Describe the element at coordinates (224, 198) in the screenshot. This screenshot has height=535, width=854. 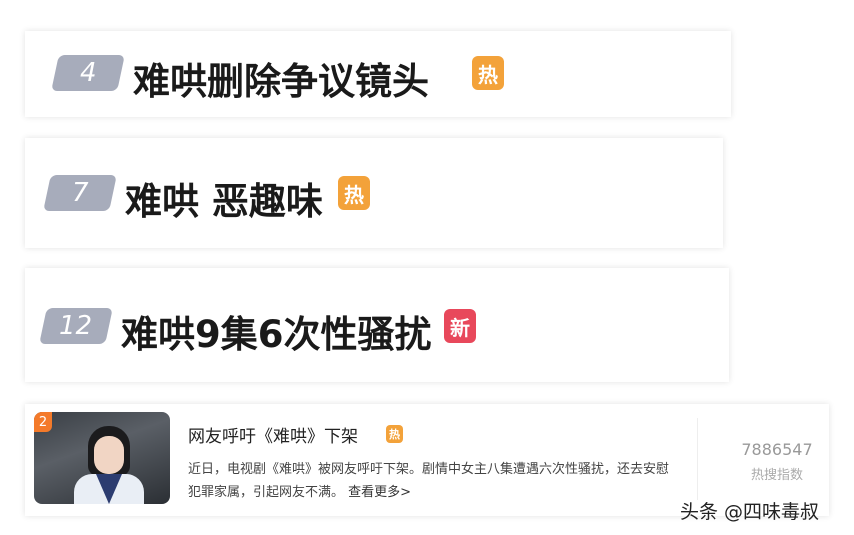
I see `trend-title: 难哄 恶趣味` at that location.